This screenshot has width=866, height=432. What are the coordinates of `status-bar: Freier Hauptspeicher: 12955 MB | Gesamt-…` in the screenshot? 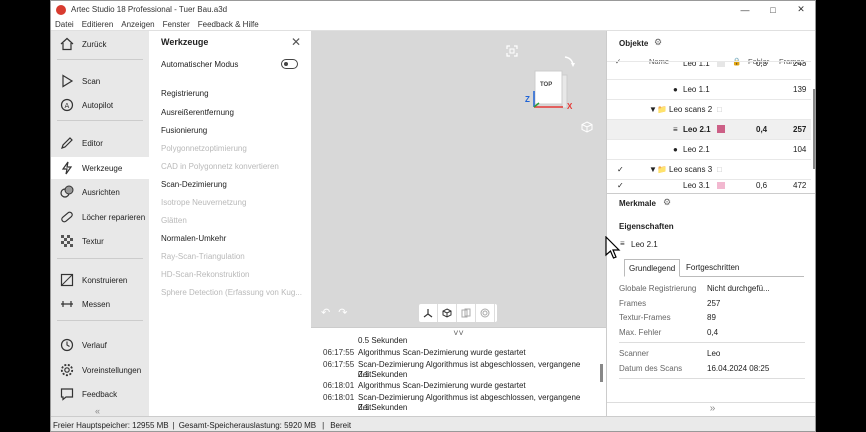 It's located at (433, 423).